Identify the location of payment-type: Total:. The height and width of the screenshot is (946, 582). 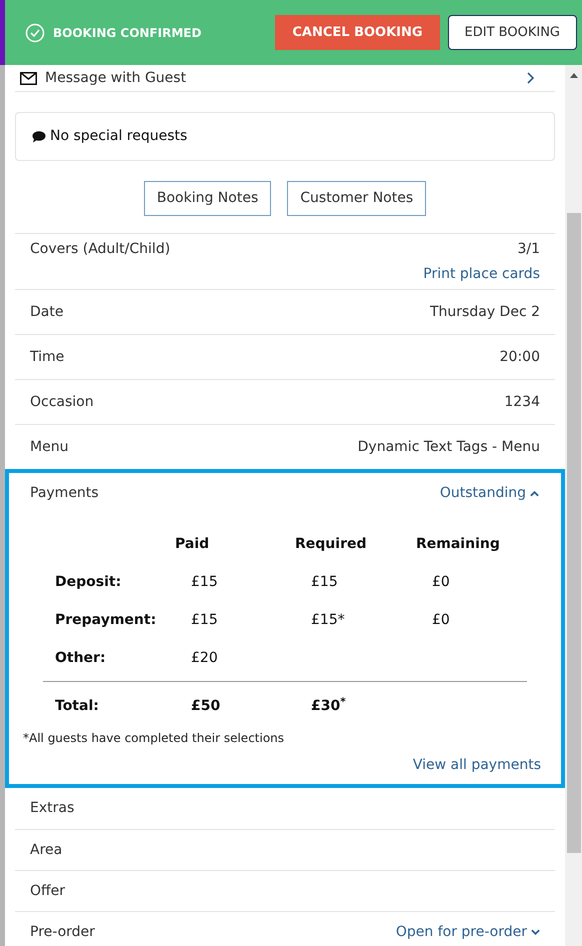
(77, 706).